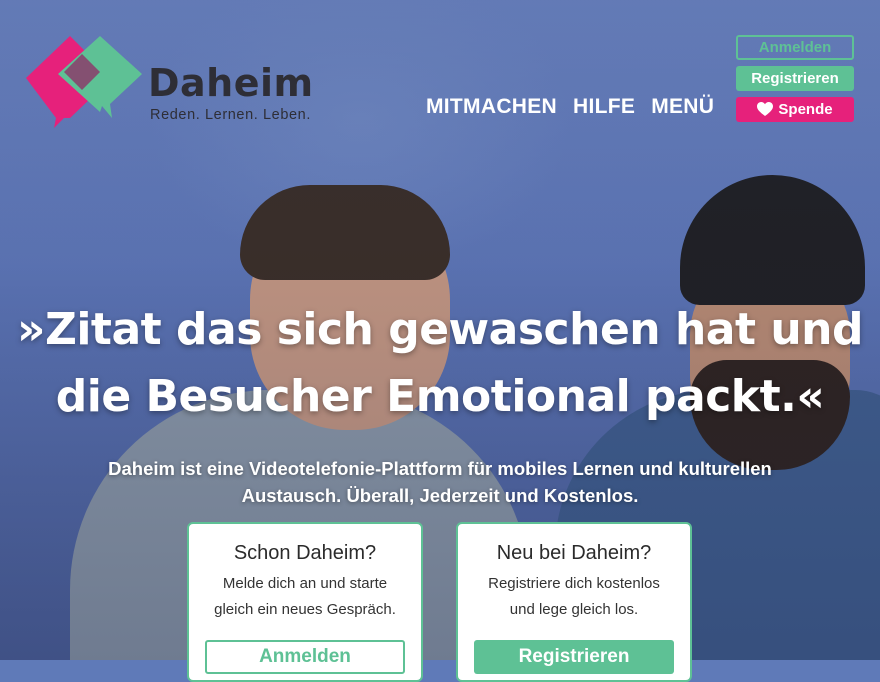 The width and height of the screenshot is (880, 682). What do you see at coordinates (230, 115) in the screenshot?
I see `brand-tagline: Reden. Lernen. Leben.` at bounding box center [230, 115].